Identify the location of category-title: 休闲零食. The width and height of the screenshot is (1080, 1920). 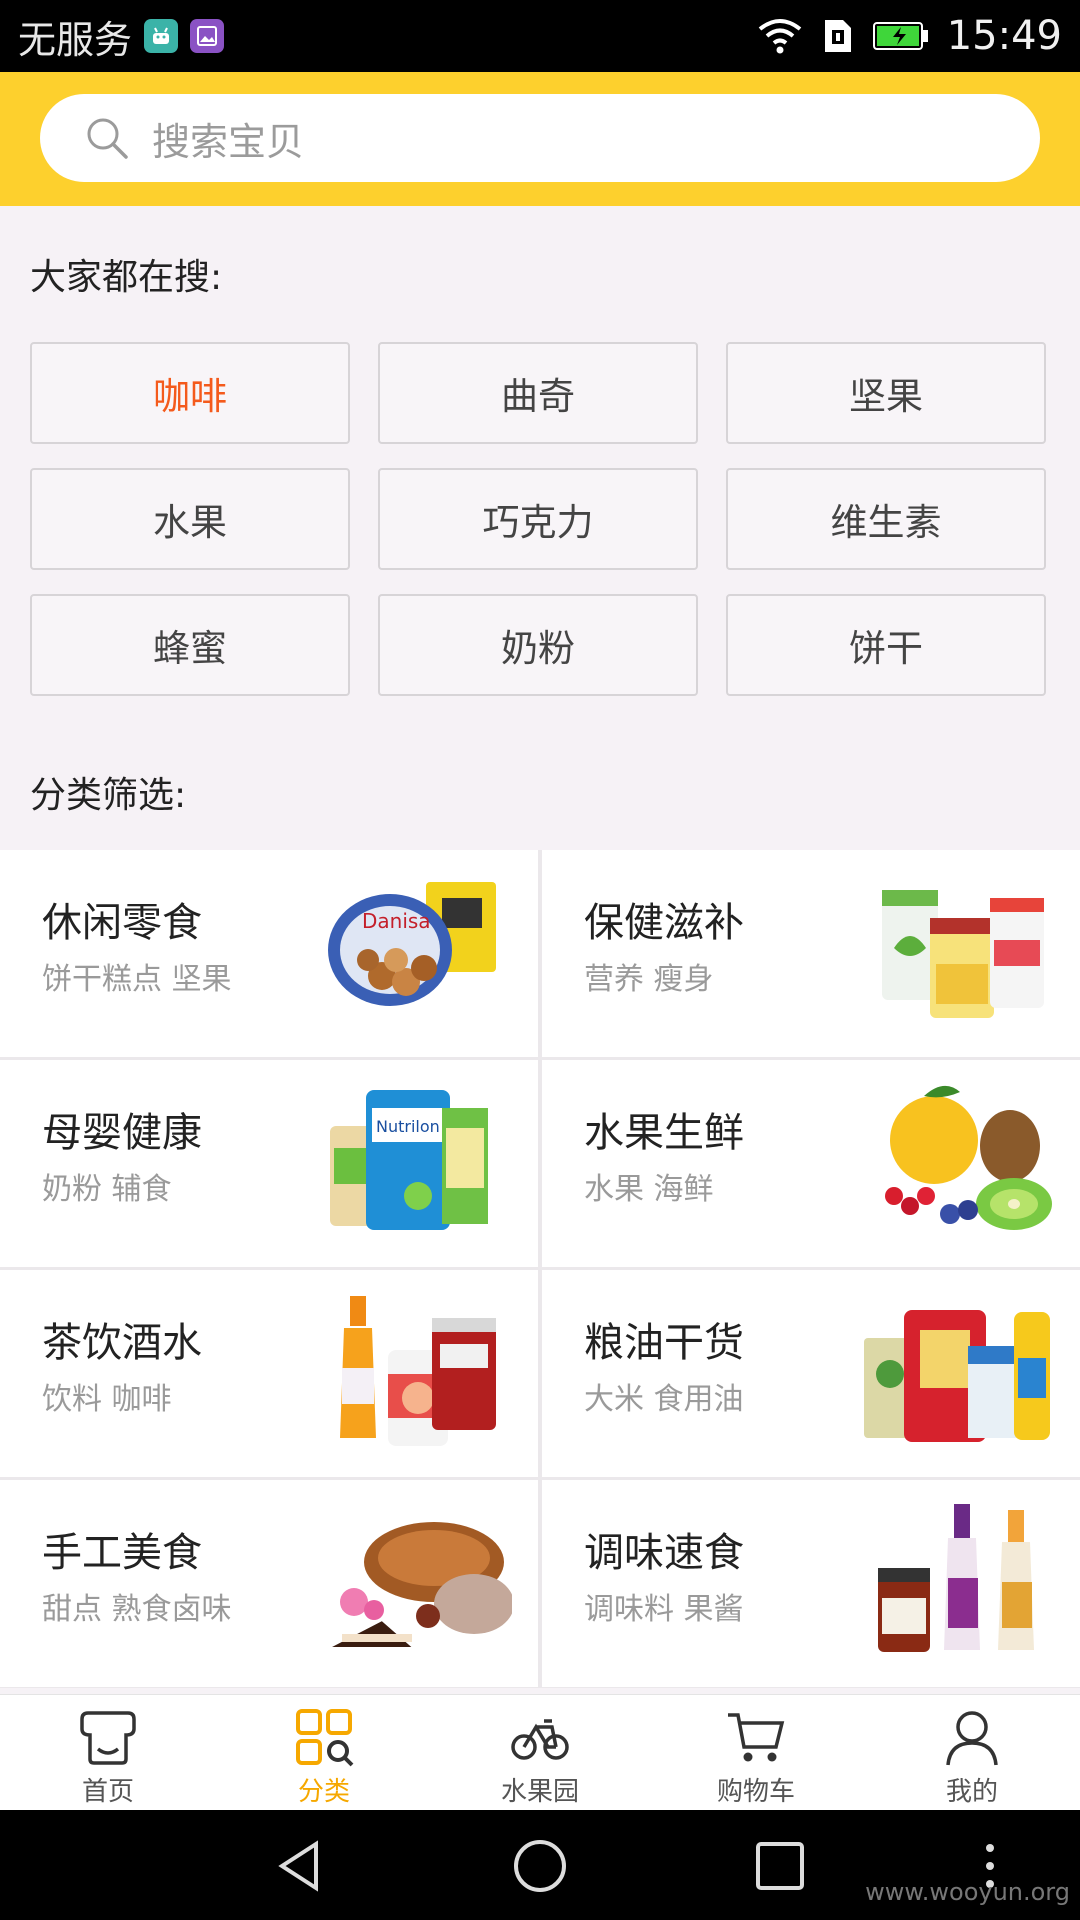
(122, 923).